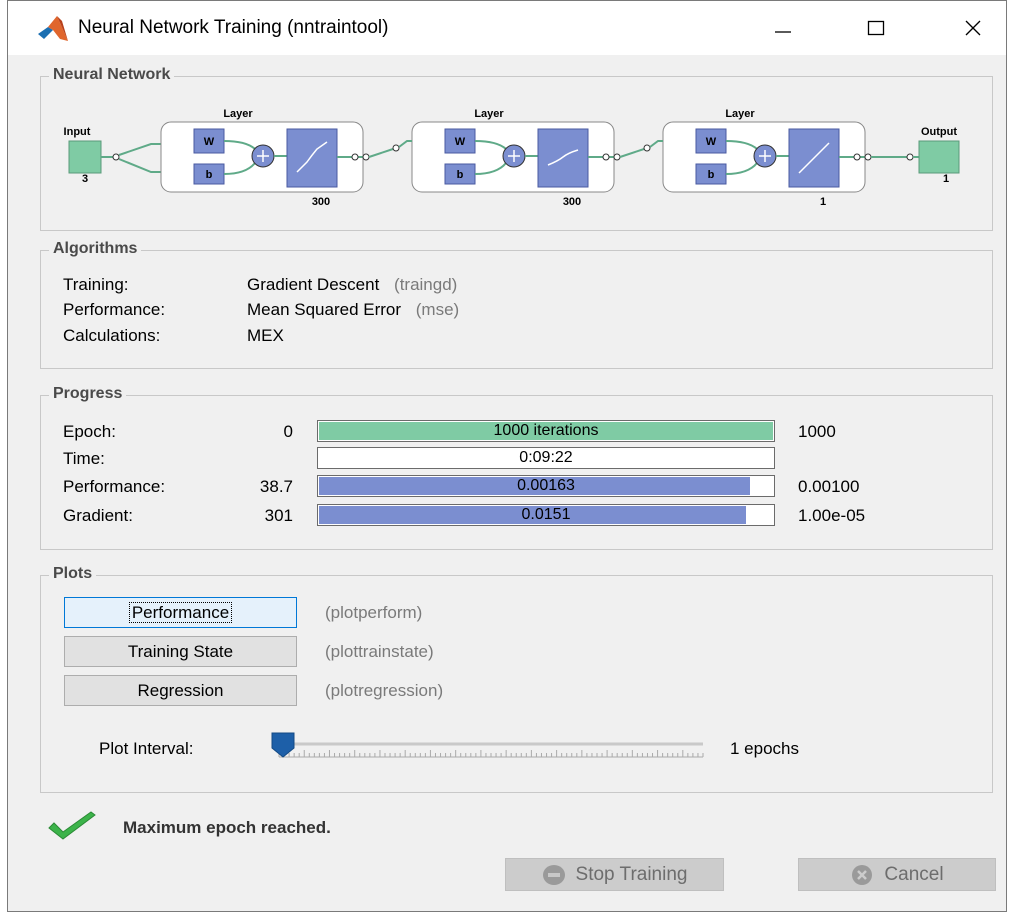  Describe the element at coordinates (265, 335) in the screenshot. I see `algo-calculations-value: MEX` at that location.